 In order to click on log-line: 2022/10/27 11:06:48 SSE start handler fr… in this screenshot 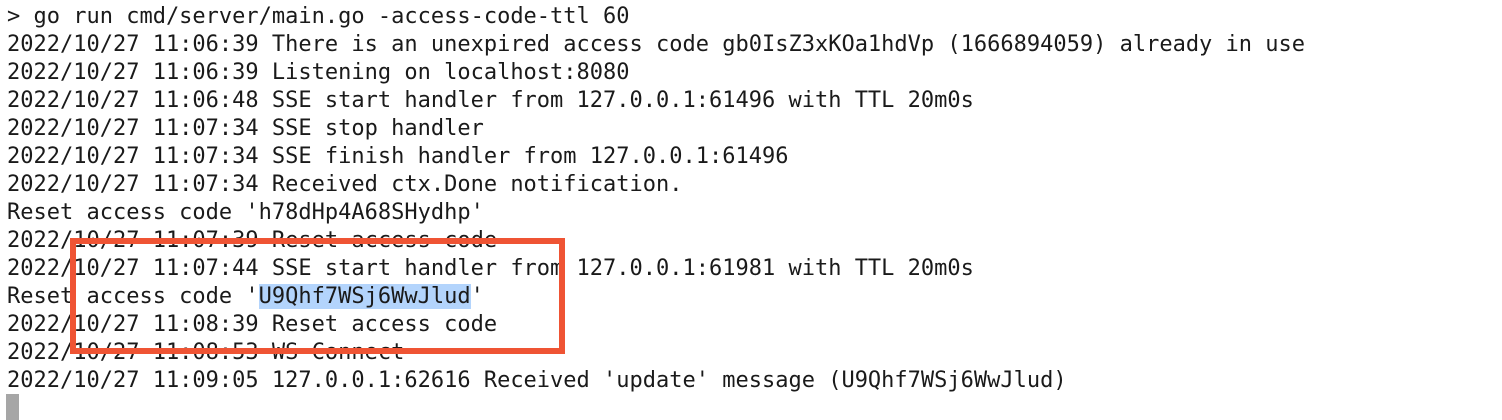, I will do `click(490, 100)`.